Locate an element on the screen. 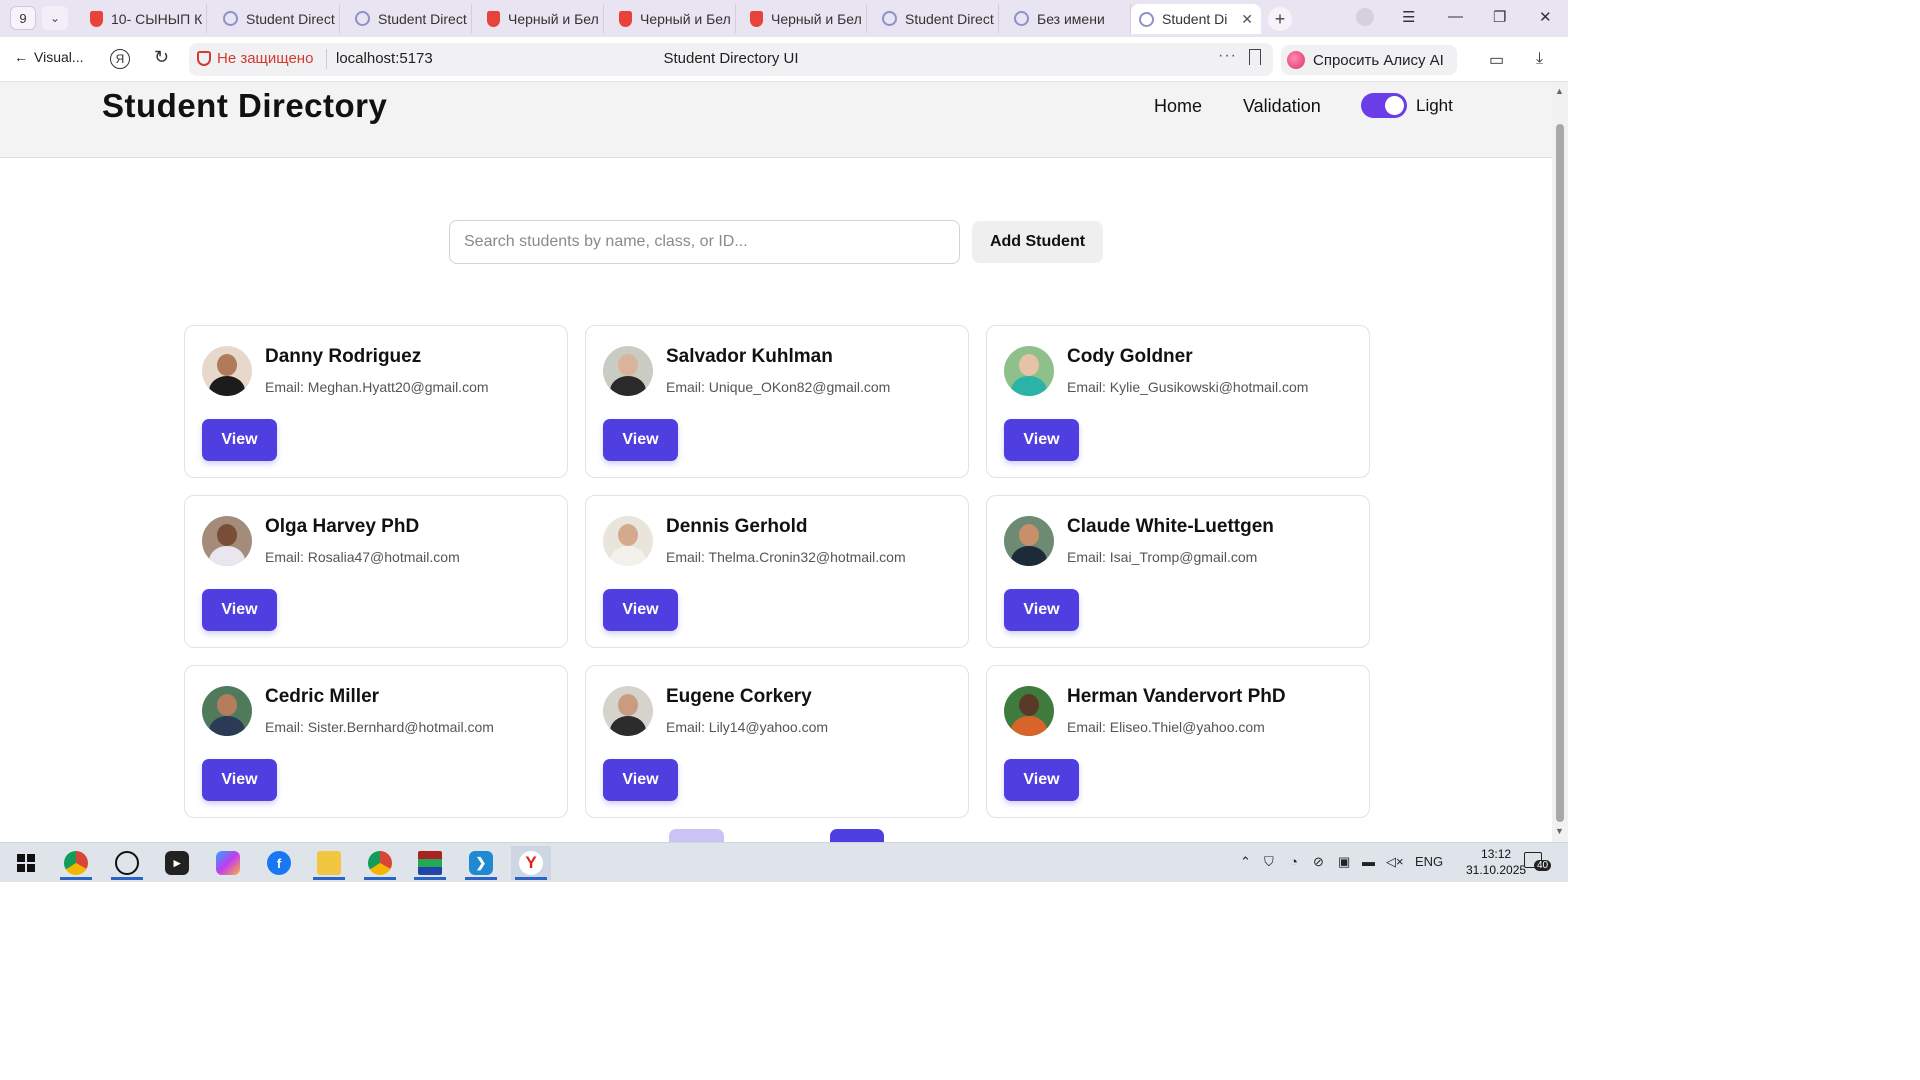  tab-7: Без имени is located at coordinates (1068, 18).